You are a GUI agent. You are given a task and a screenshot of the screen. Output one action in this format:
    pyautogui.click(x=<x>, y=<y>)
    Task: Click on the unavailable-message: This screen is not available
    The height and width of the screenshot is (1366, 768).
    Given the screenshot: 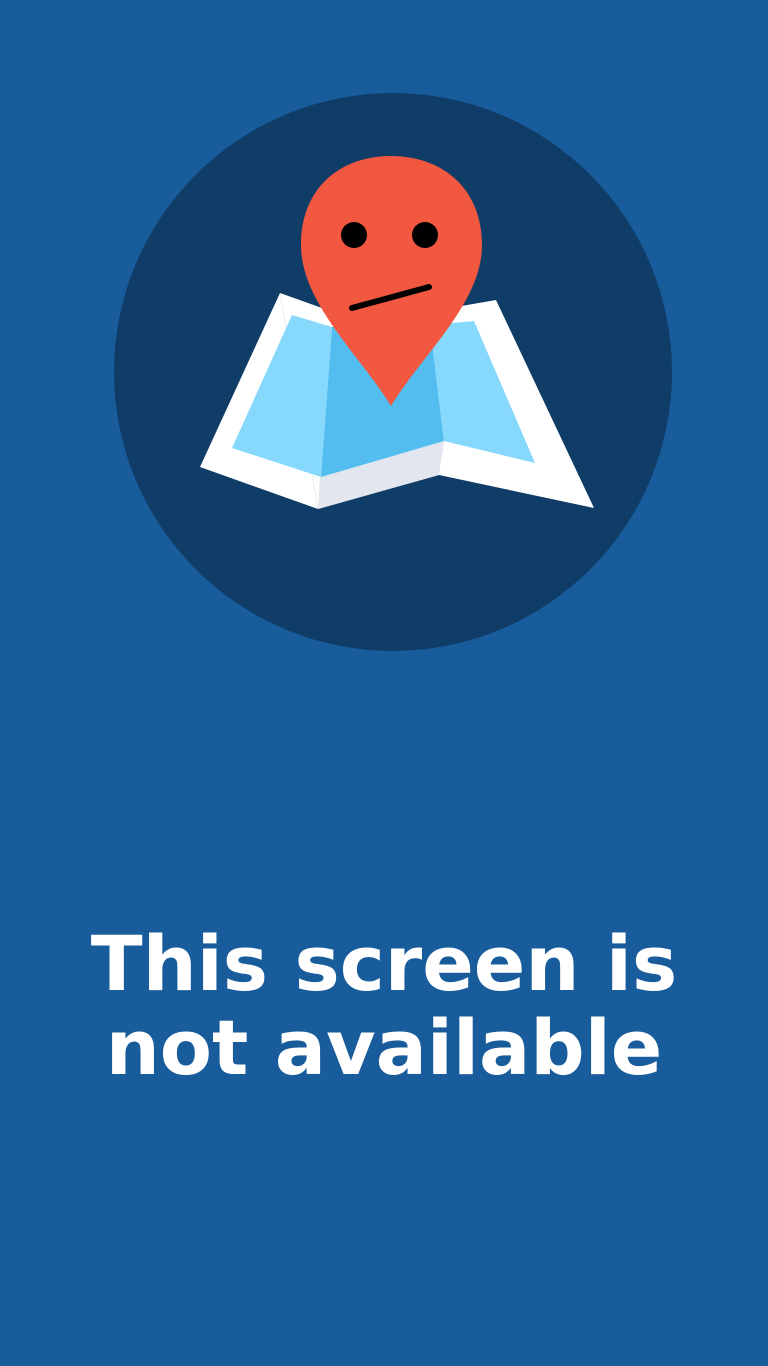 What is the action you would take?
    pyautogui.click(x=384, y=1006)
    